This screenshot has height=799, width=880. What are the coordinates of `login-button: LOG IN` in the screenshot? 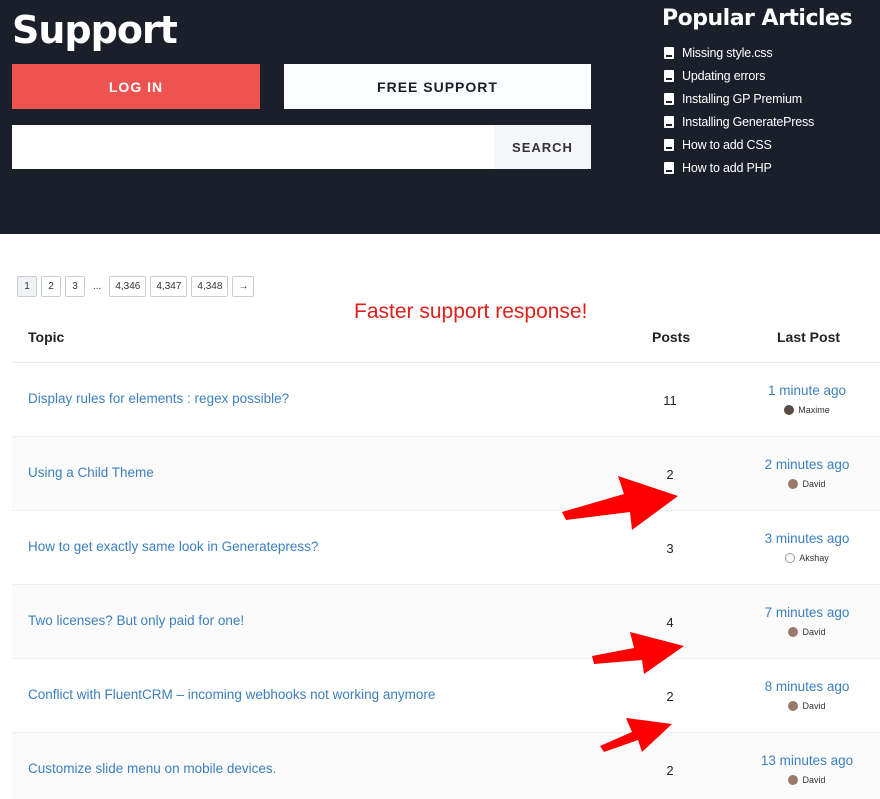 It's located at (136, 86).